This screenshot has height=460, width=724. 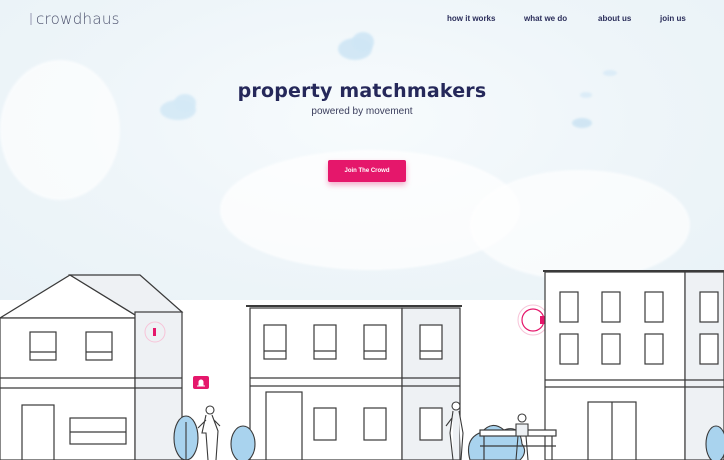 What do you see at coordinates (92, 367) in the screenshot?
I see `left-house-illustration` at bounding box center [92, 367].